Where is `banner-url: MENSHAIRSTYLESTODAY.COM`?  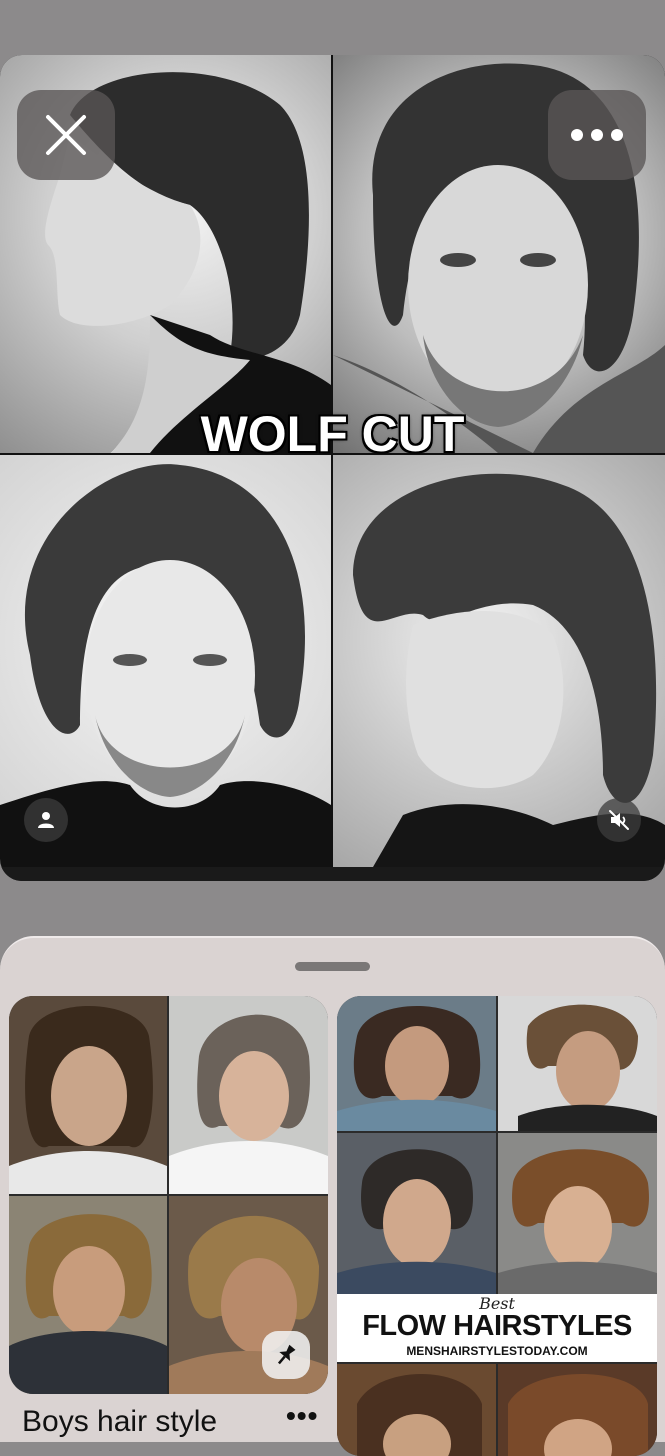
banner-url: MENSHAIRSTYLESTODAY.COM is located at coordinates (497, 1351).